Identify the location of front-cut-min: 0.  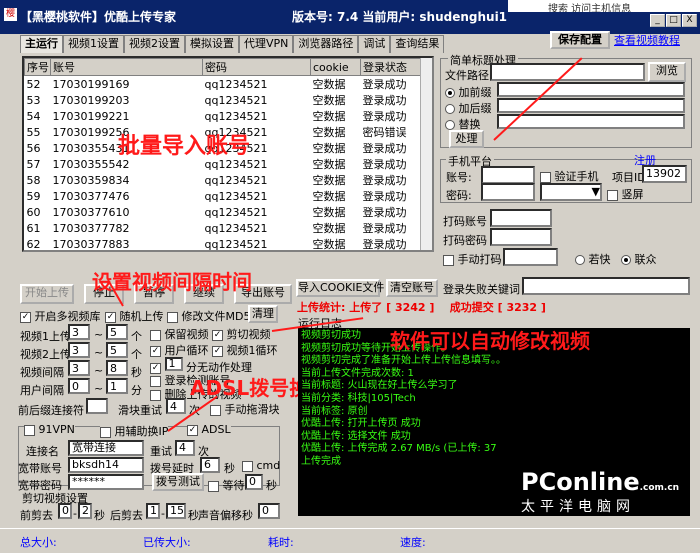
(65, 511).